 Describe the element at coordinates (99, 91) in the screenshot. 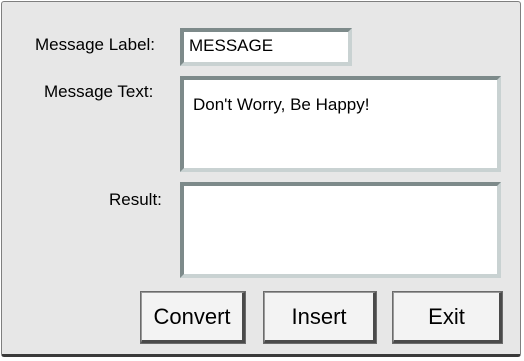

I see `message-text-label: Message Text:` at that location.